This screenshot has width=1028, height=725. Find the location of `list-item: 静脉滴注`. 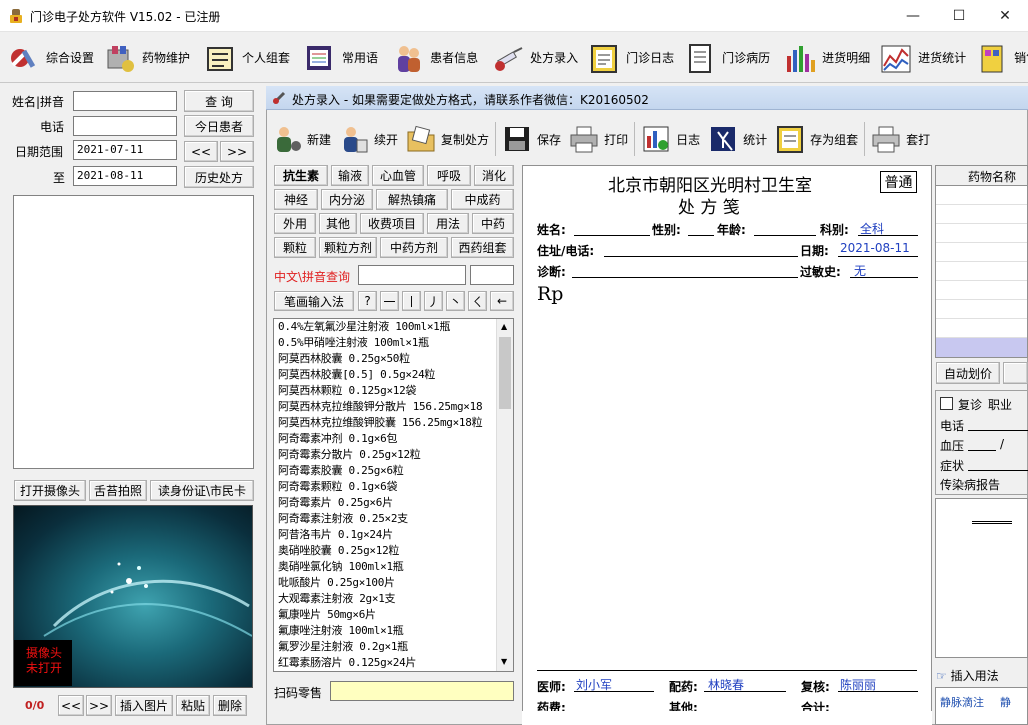

list-item: 静脉滴注 is located at coordinates (962, 702).